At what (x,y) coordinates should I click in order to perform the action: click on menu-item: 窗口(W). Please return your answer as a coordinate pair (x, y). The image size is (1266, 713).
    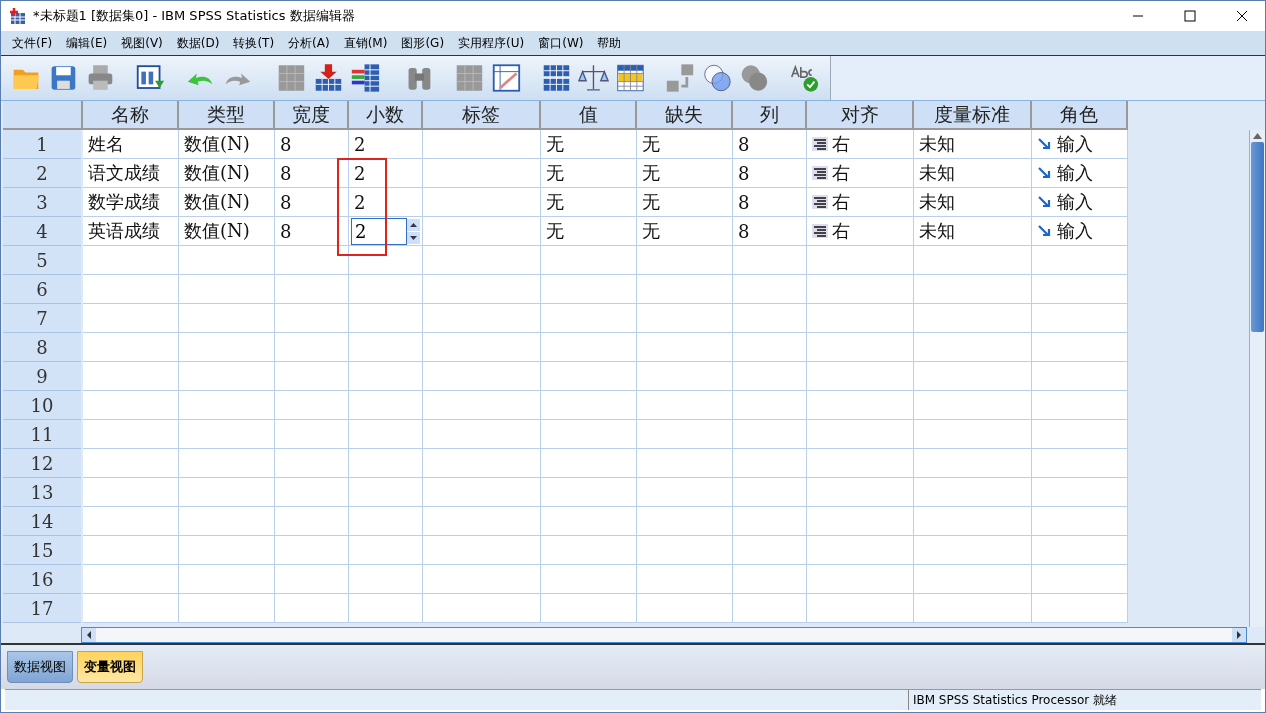
    Looking at the image, I should click on (561, 43).